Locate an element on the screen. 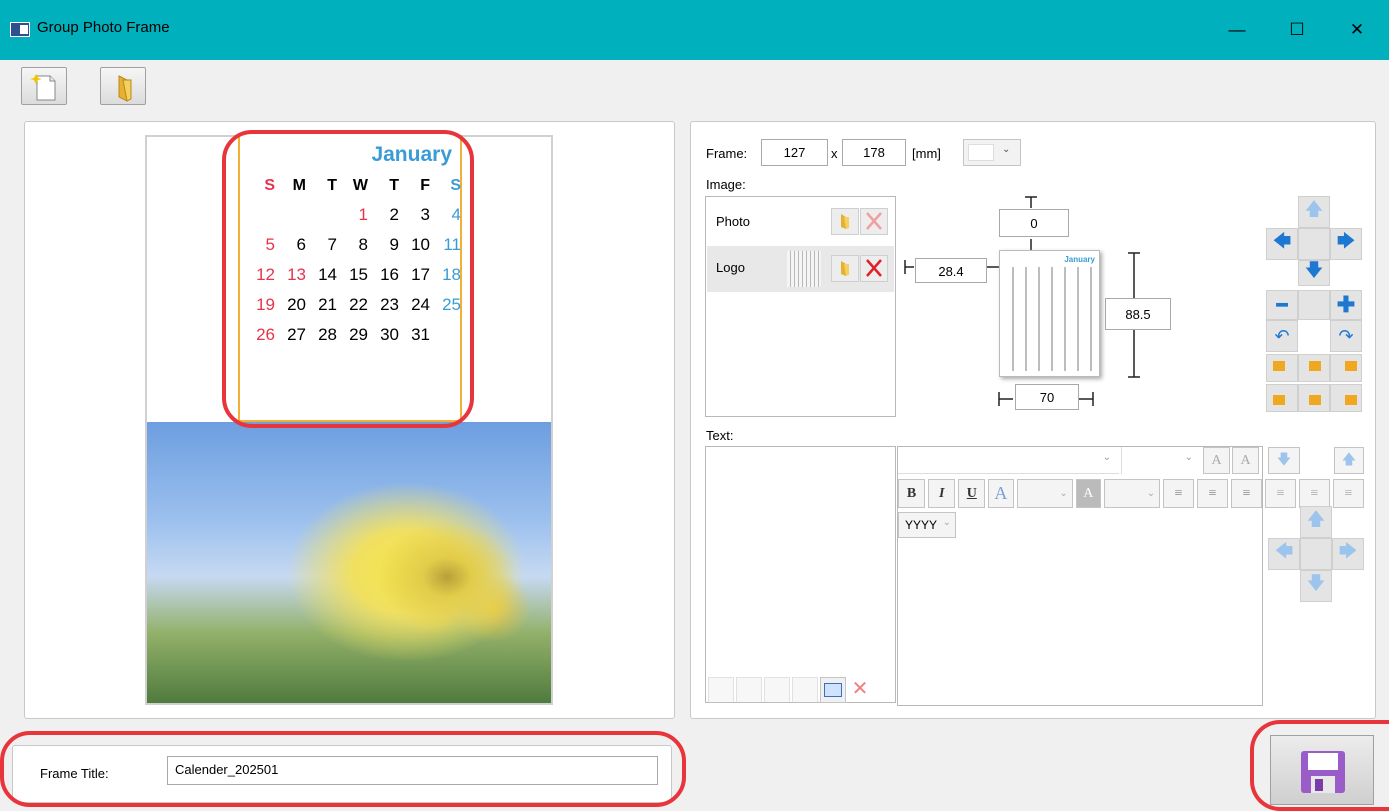 The image size is (1389, 811). highlight-color-icon: A is located at coordinates (1088, 493).